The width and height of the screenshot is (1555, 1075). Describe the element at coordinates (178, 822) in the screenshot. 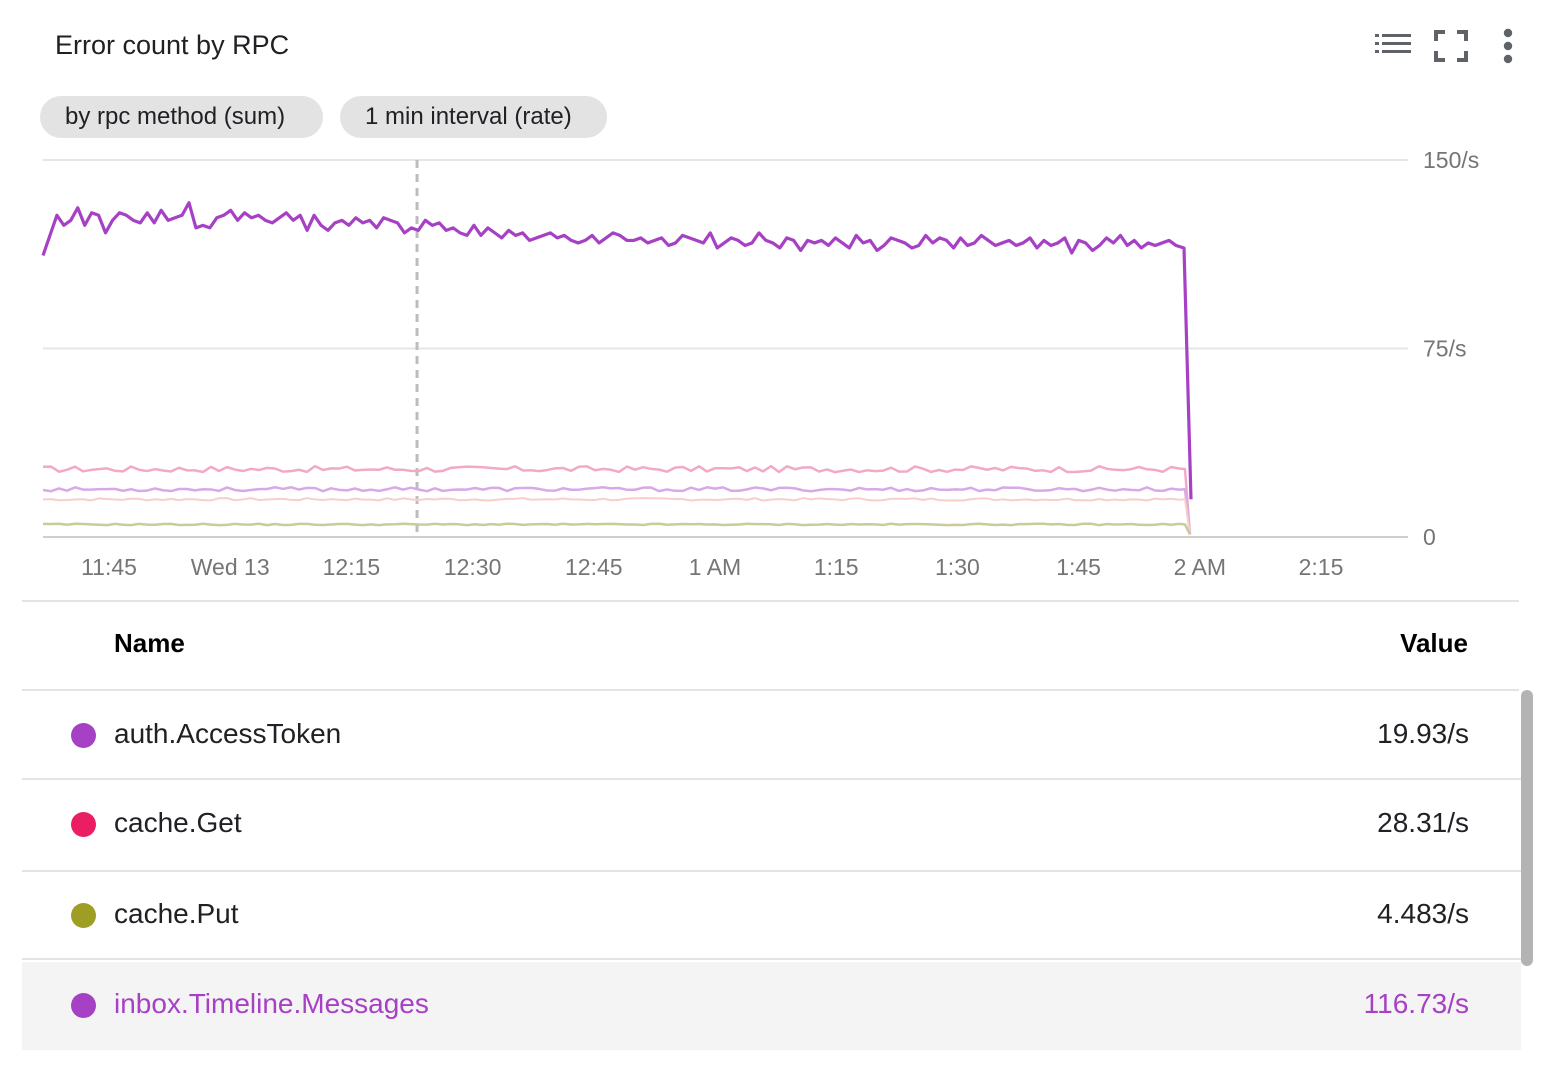

I see `series-name: cache.Get` at that location.